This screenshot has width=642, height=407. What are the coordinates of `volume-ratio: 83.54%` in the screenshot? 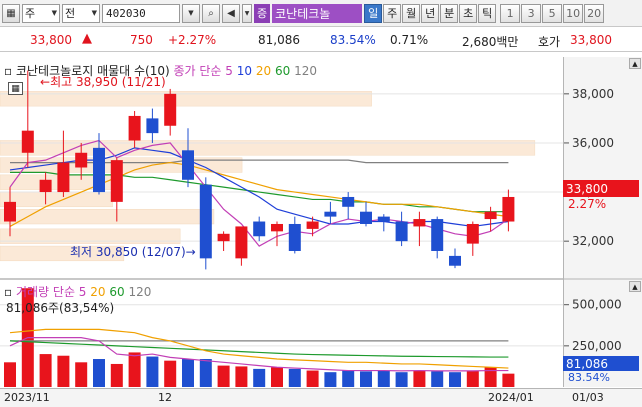 It's located at (353, 40).